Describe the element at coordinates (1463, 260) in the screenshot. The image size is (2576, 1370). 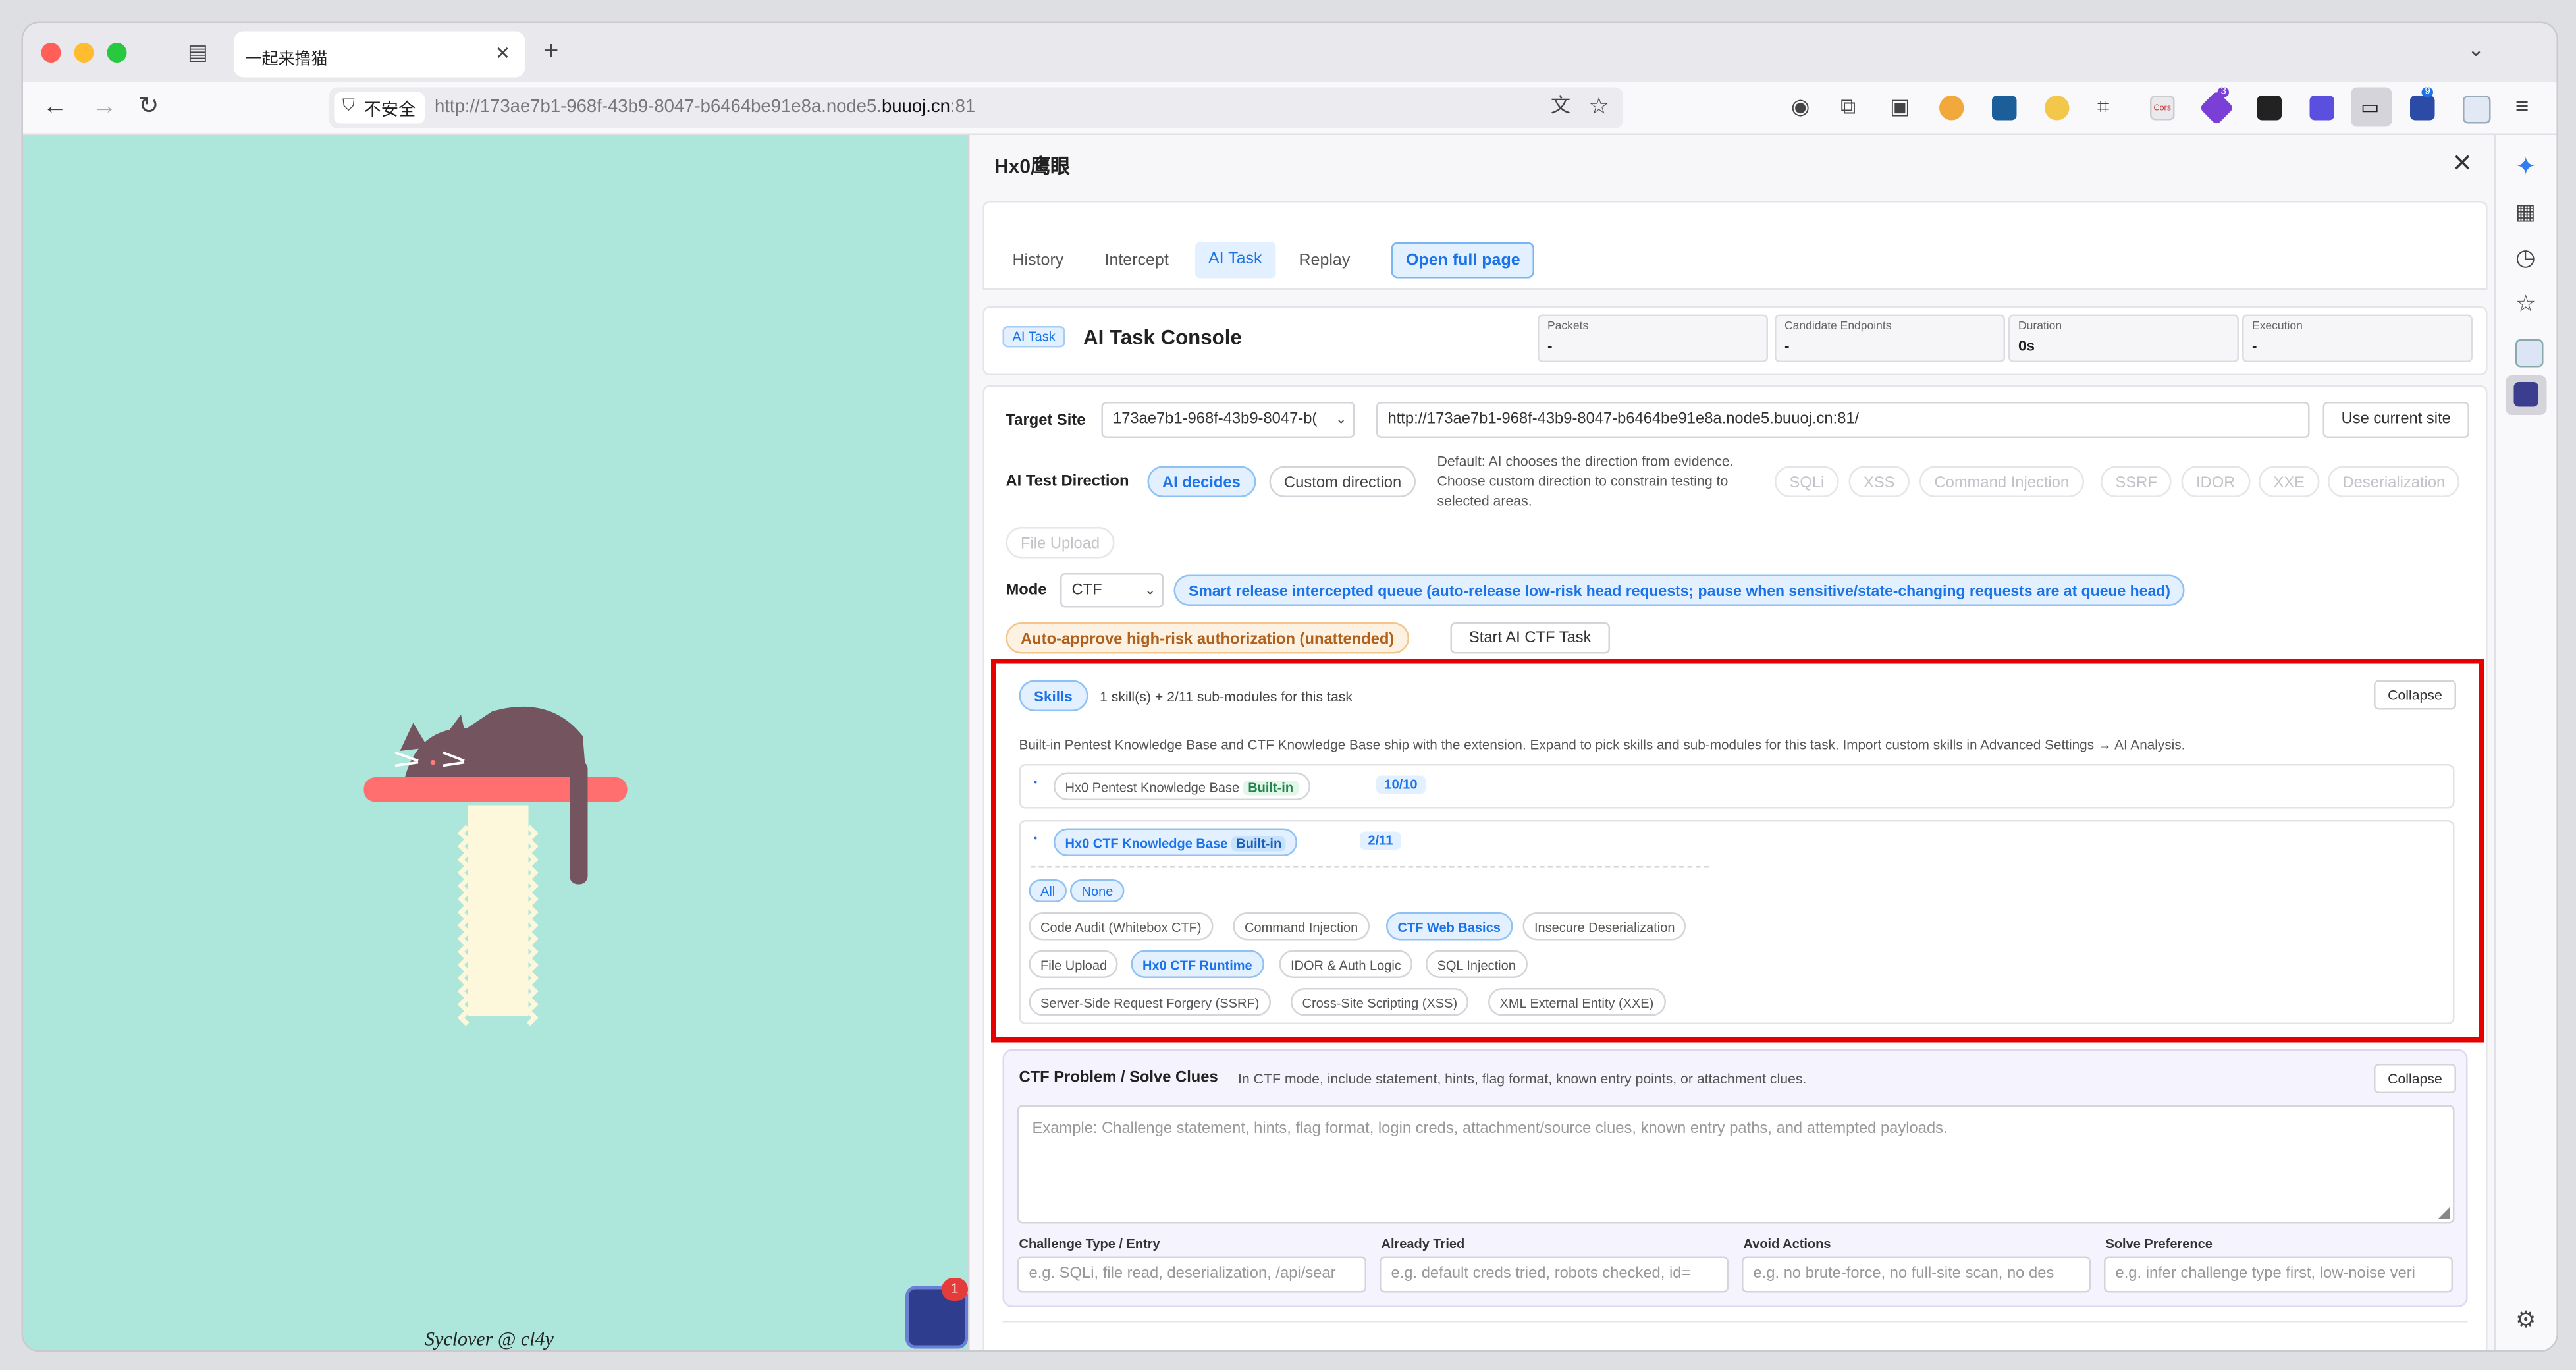
I see `open-full-page-button: Open full page` at that location.